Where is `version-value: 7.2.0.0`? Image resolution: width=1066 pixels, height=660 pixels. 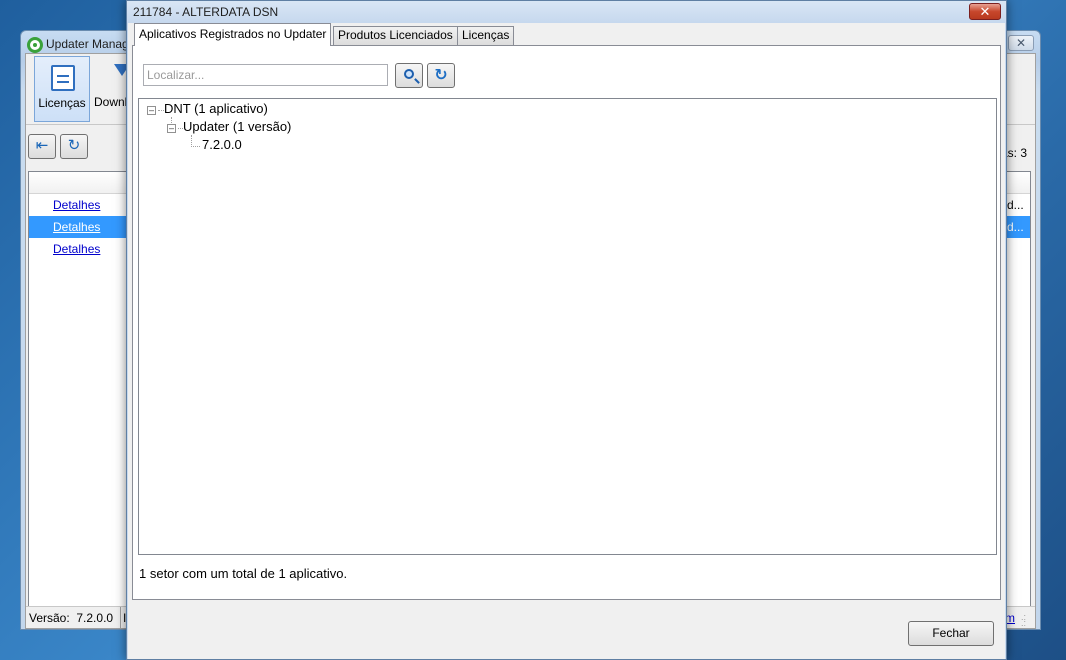
version-value: 7.2.0.0 is located at coordinates (95, 618).